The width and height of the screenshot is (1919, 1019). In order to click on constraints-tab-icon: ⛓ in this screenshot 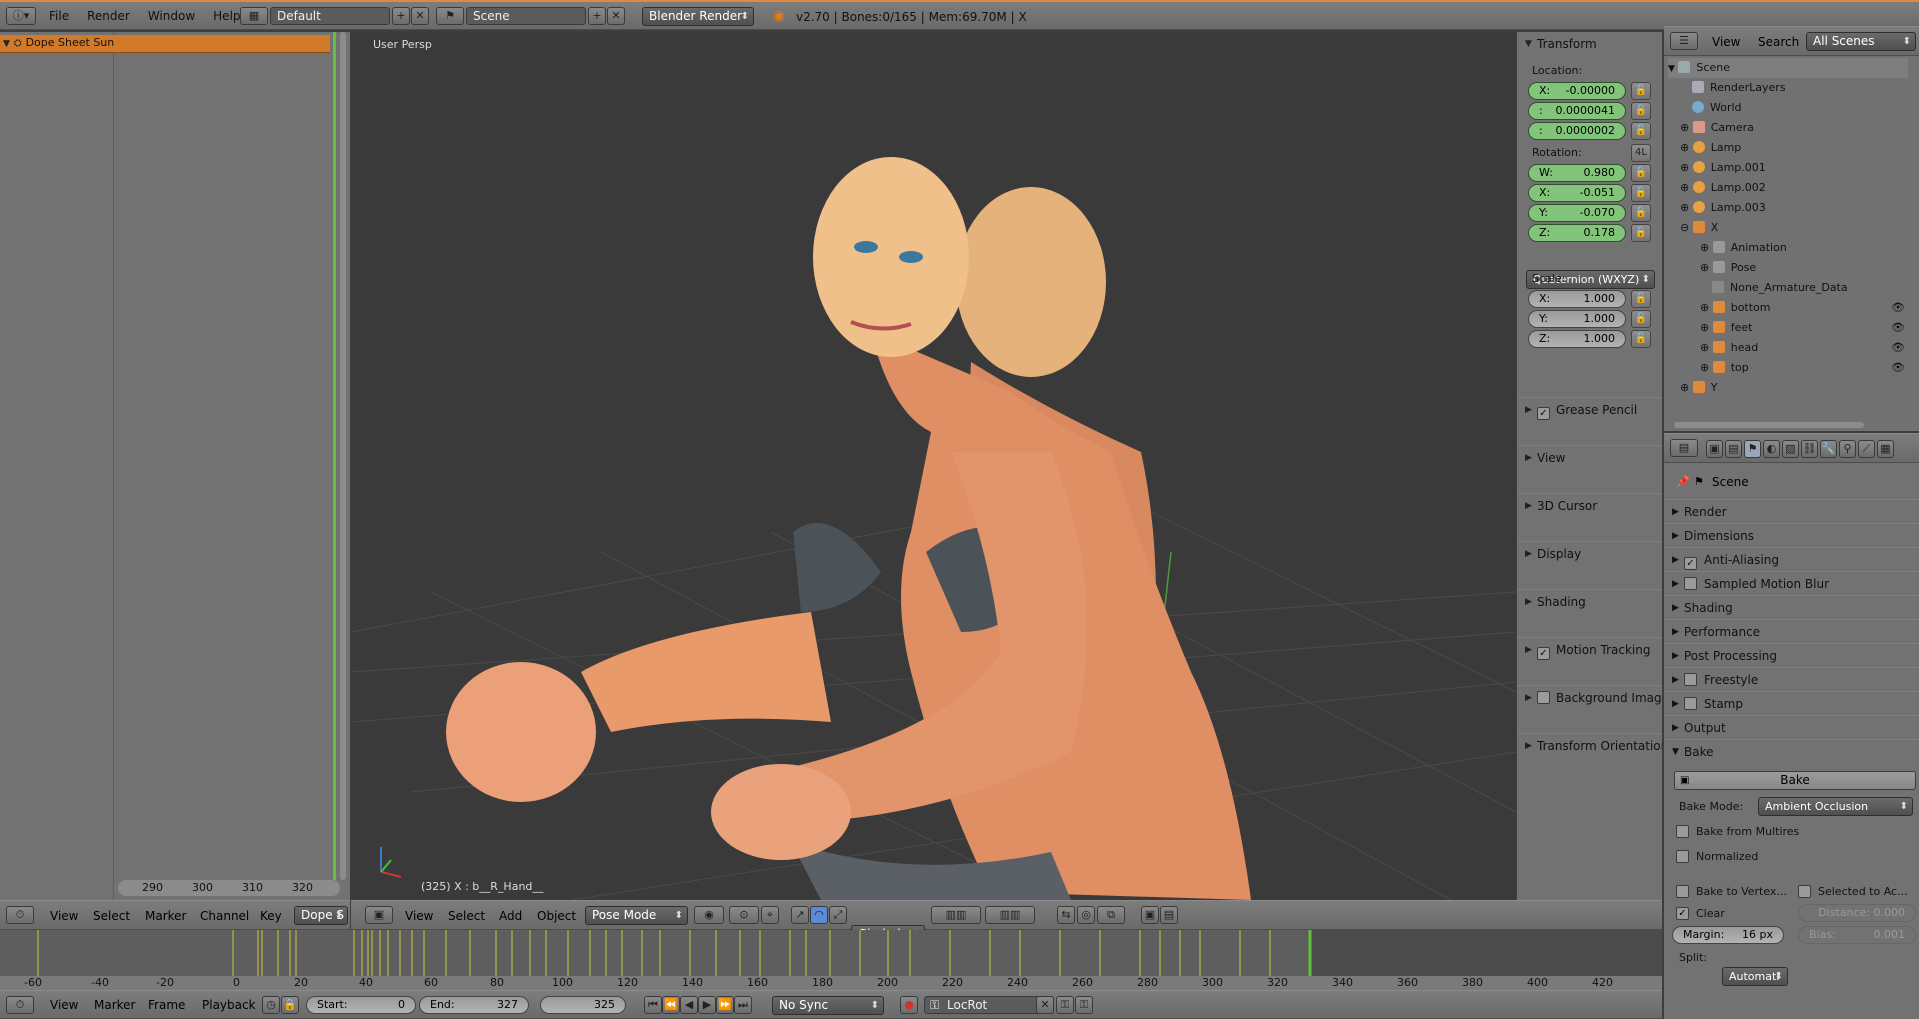, I will do `click(1809, 449)`.